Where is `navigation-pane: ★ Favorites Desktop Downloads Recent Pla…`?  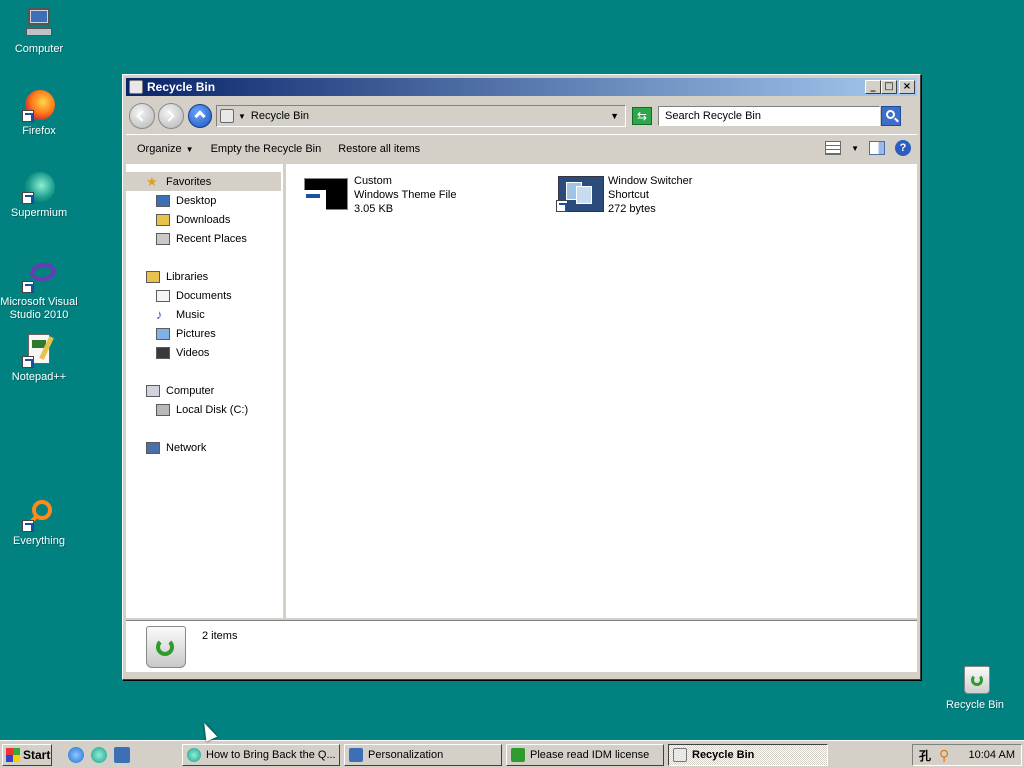
navigation-pane: ★ Favorites Desktop Downloads Recent Pla… is located at coordinates (206, 391).